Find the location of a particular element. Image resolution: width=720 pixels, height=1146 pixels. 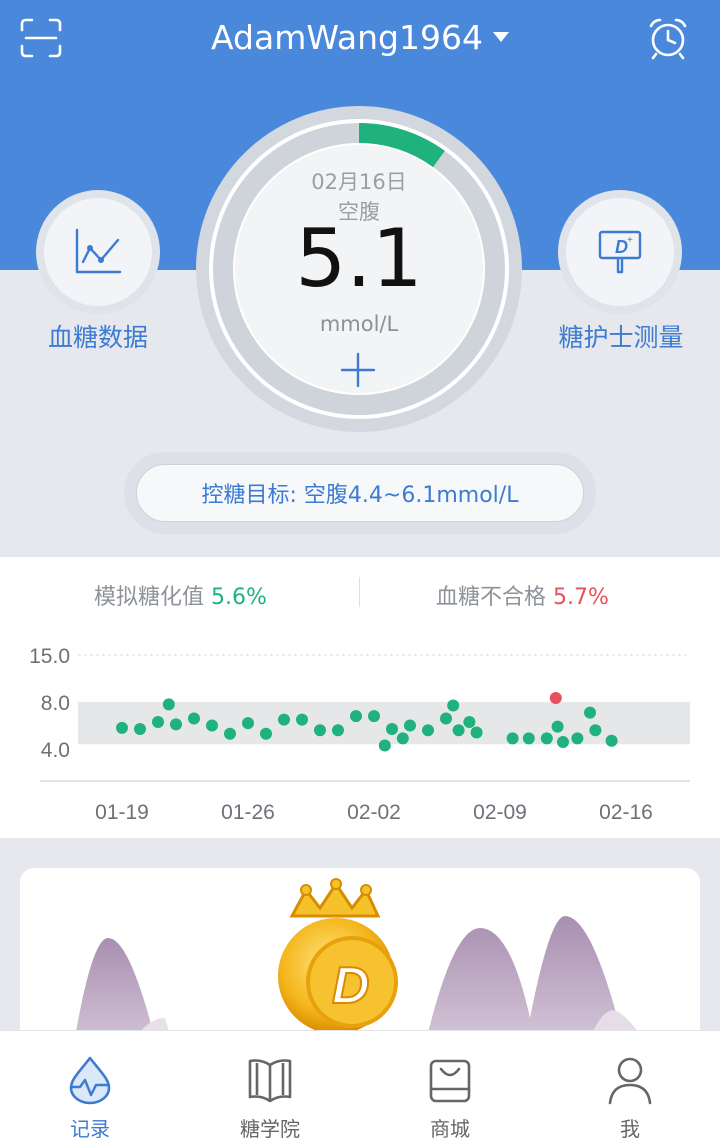

reading-value: 5.1 is located at coordinates (359, 258).